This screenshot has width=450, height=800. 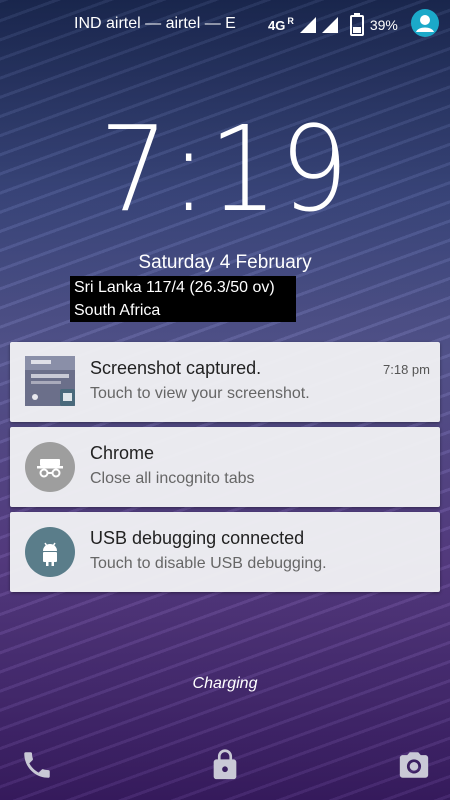 I want to click on roaming-indicator: R, so click(x=290, y=21).